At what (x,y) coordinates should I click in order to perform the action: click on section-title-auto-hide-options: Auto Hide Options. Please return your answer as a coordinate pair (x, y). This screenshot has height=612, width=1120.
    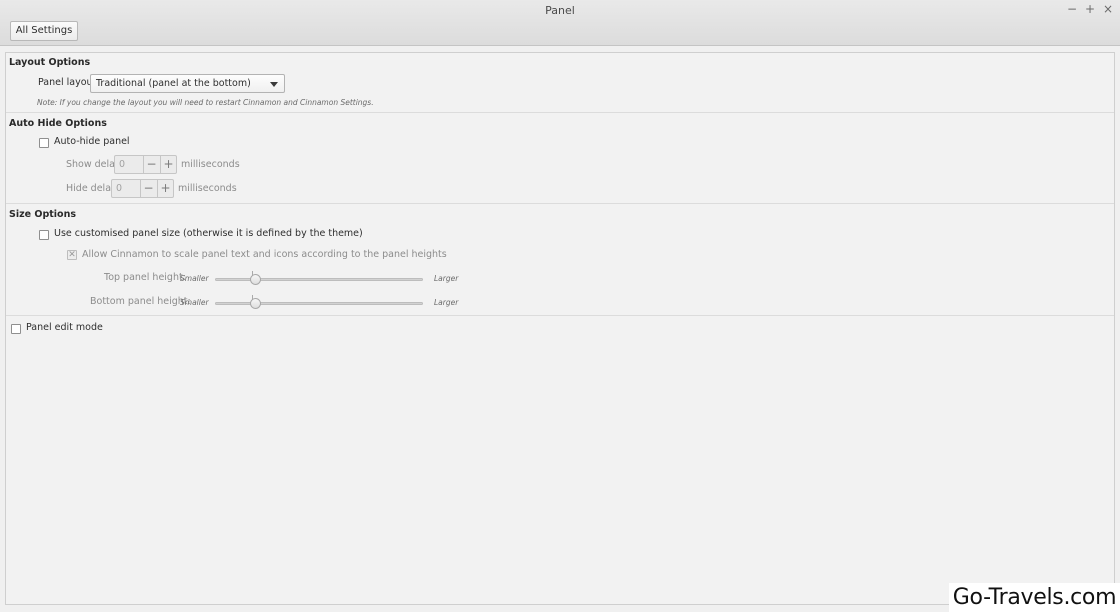
    Looking at the image, I should click on (58, 123).